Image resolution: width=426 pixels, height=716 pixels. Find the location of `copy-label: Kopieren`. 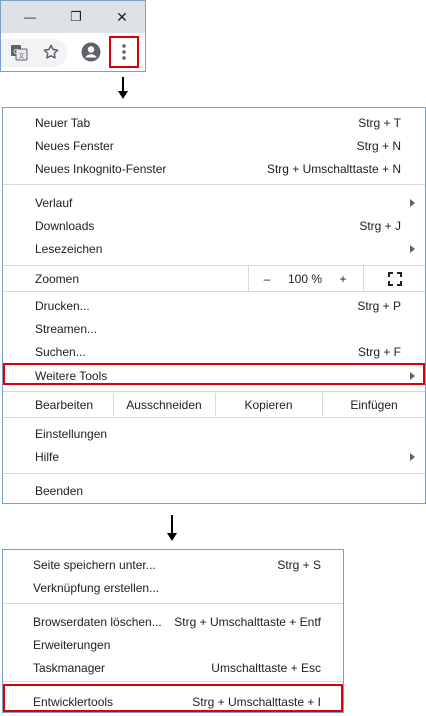

copy-label: Kopieren is located at coordinates (268, 404).